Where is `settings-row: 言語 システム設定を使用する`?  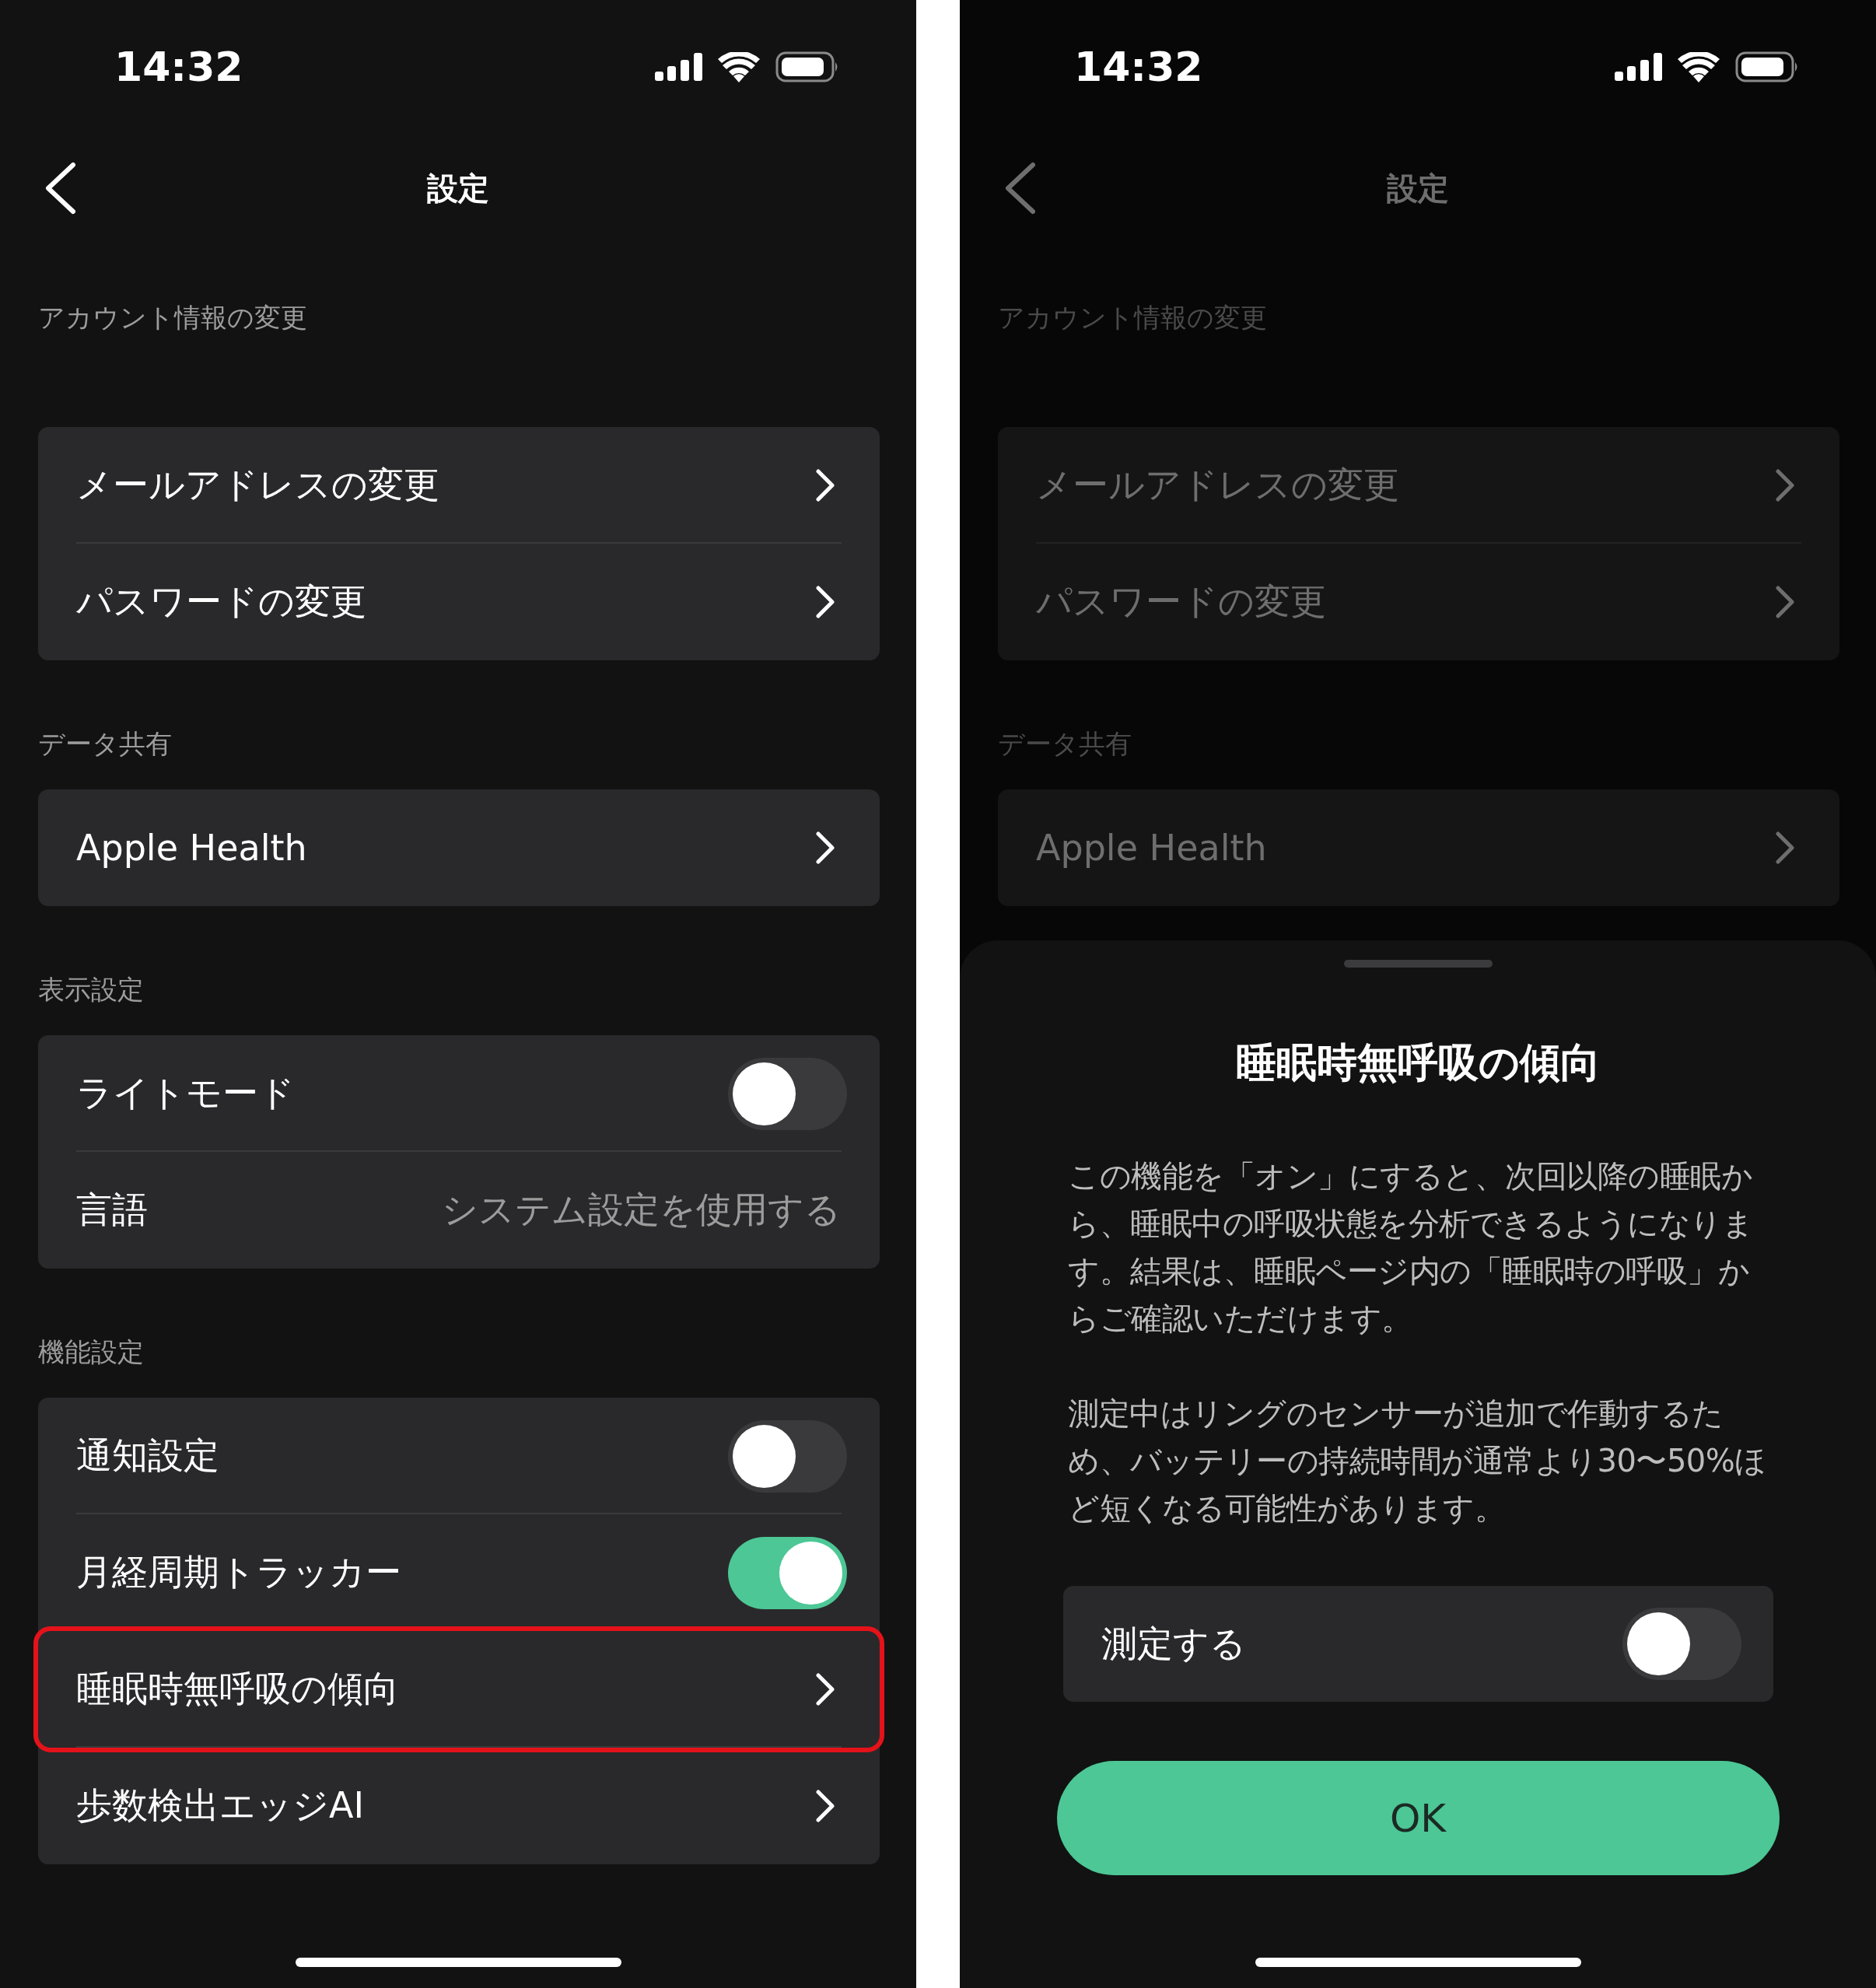 settings-row: 言語 システム設定を使用する is located at coordinates (459, 1210).